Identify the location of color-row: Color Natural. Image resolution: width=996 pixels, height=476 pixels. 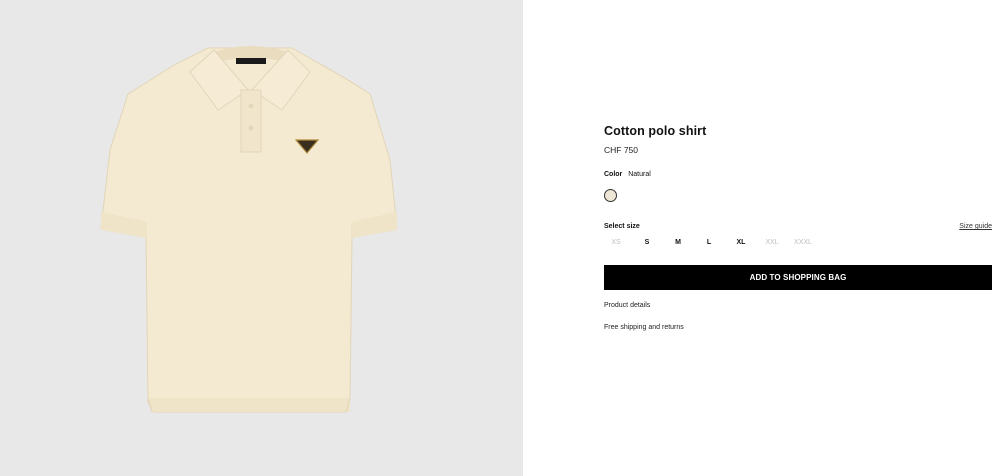
(627, 174).